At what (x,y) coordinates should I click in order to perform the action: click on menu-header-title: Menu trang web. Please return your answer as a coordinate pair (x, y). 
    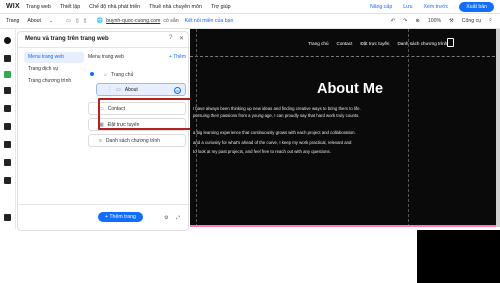
    Looking at the image, I should click on (106, 57).